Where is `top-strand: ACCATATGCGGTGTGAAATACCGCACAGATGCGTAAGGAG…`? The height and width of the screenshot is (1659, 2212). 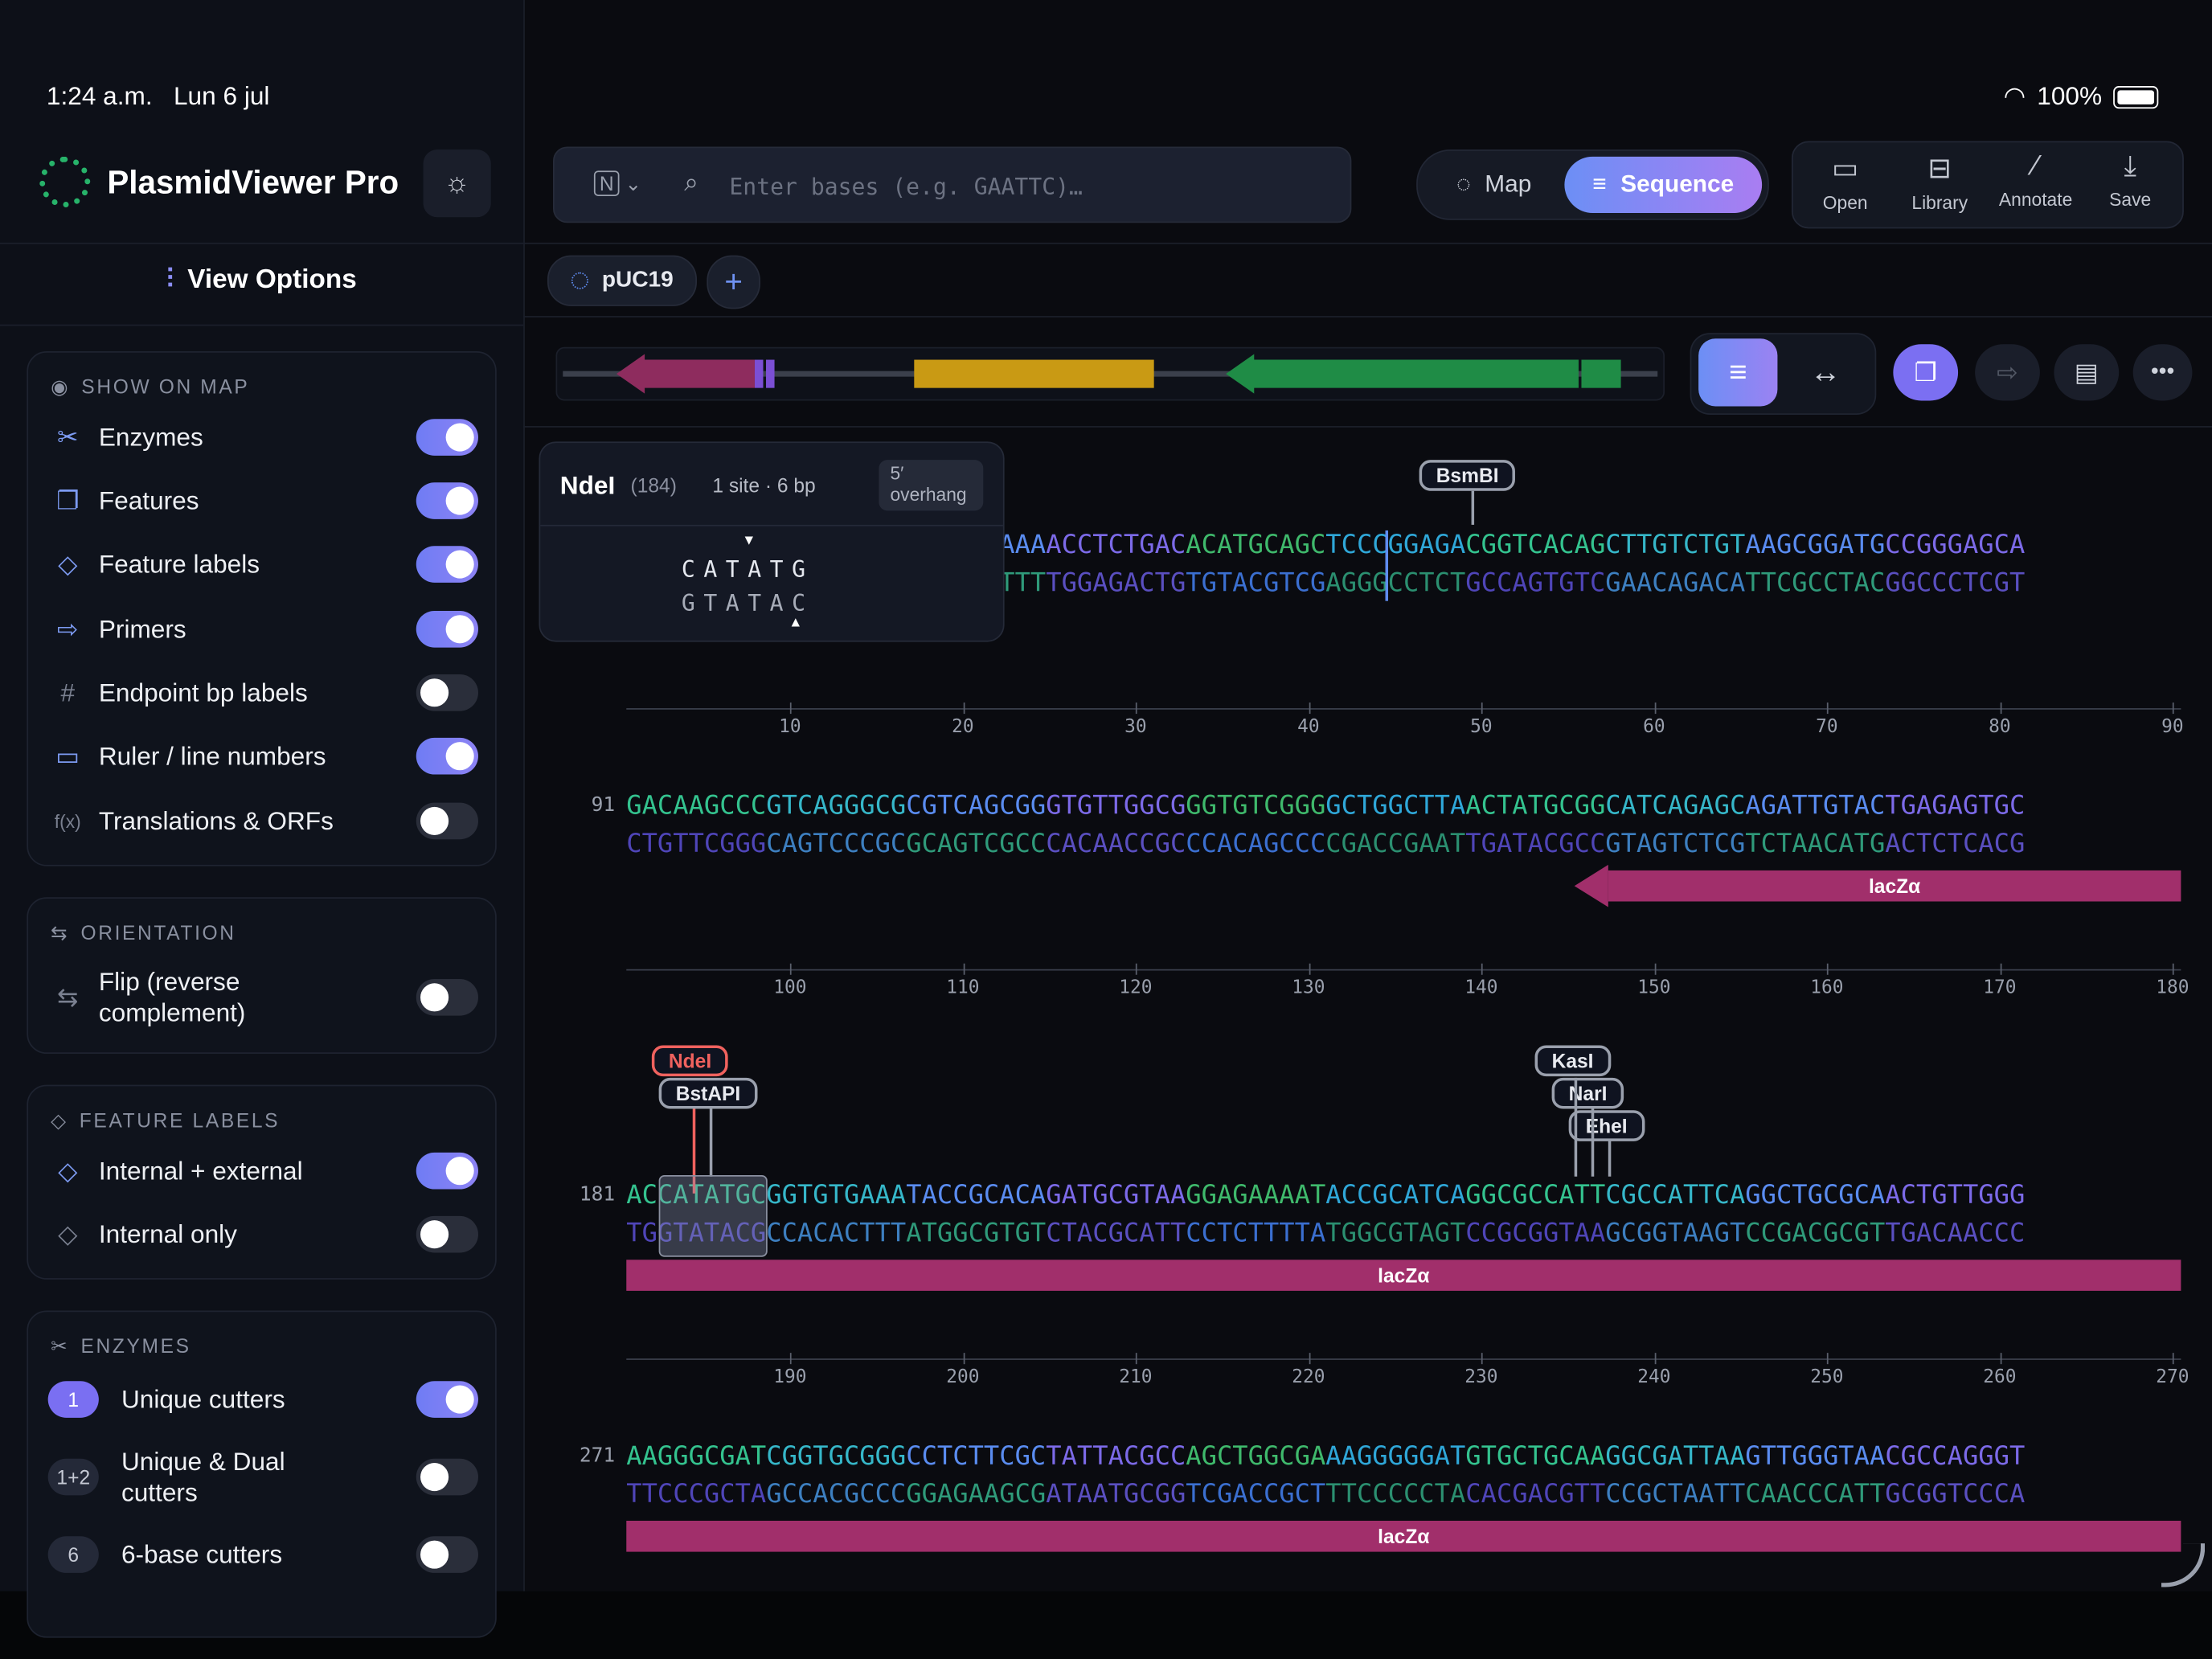 top-strand: ACCATATGCGGTGTGAAATACCGCACAGATGCGTAAGGAG… is located at coordinates (1403, 1196).